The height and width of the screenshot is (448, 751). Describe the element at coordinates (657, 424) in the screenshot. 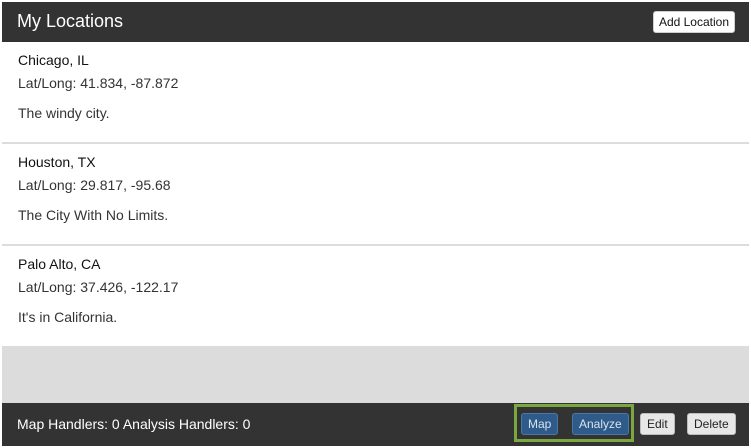

I see `edit-button: Edit` at that location.